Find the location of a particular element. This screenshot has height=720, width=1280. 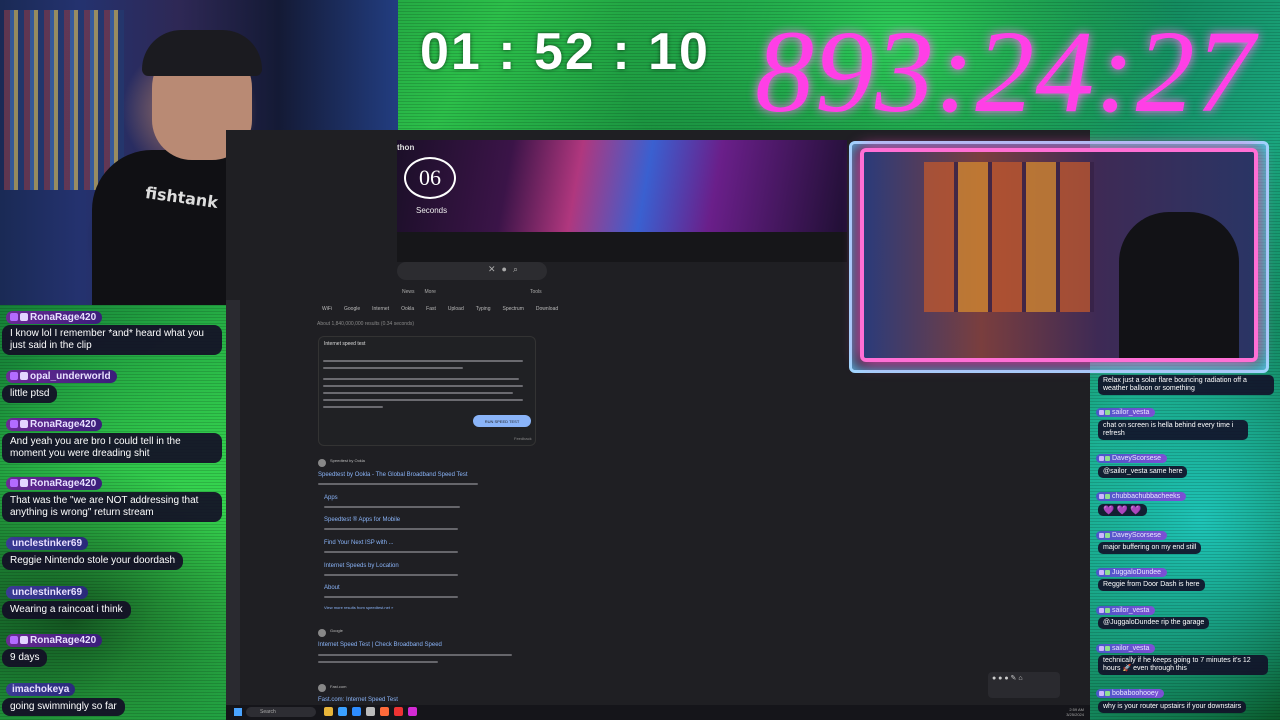

chat-message: Reggie Nintendo stole your doordash is located at coordinates (93, 561).